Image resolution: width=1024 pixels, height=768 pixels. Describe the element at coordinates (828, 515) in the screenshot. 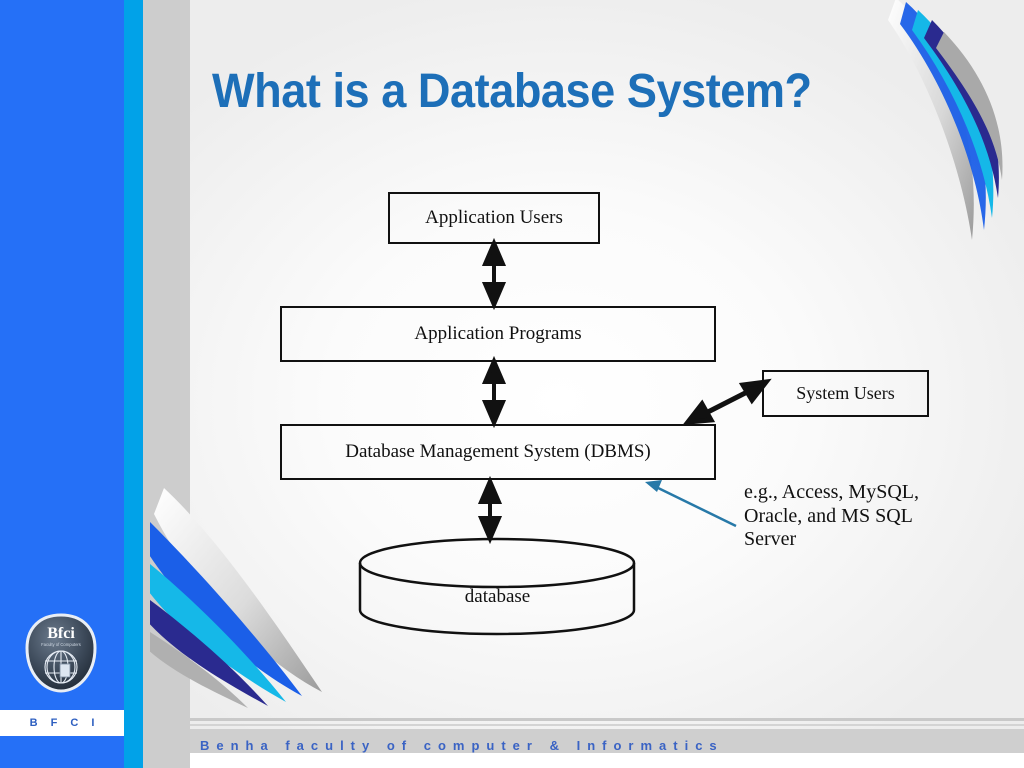

I see `annotation-line-2: Oracle, and MS SQL` at that location.